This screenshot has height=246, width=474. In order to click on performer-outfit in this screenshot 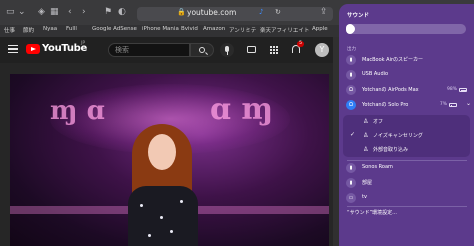, I will do `click(163, 216)`.